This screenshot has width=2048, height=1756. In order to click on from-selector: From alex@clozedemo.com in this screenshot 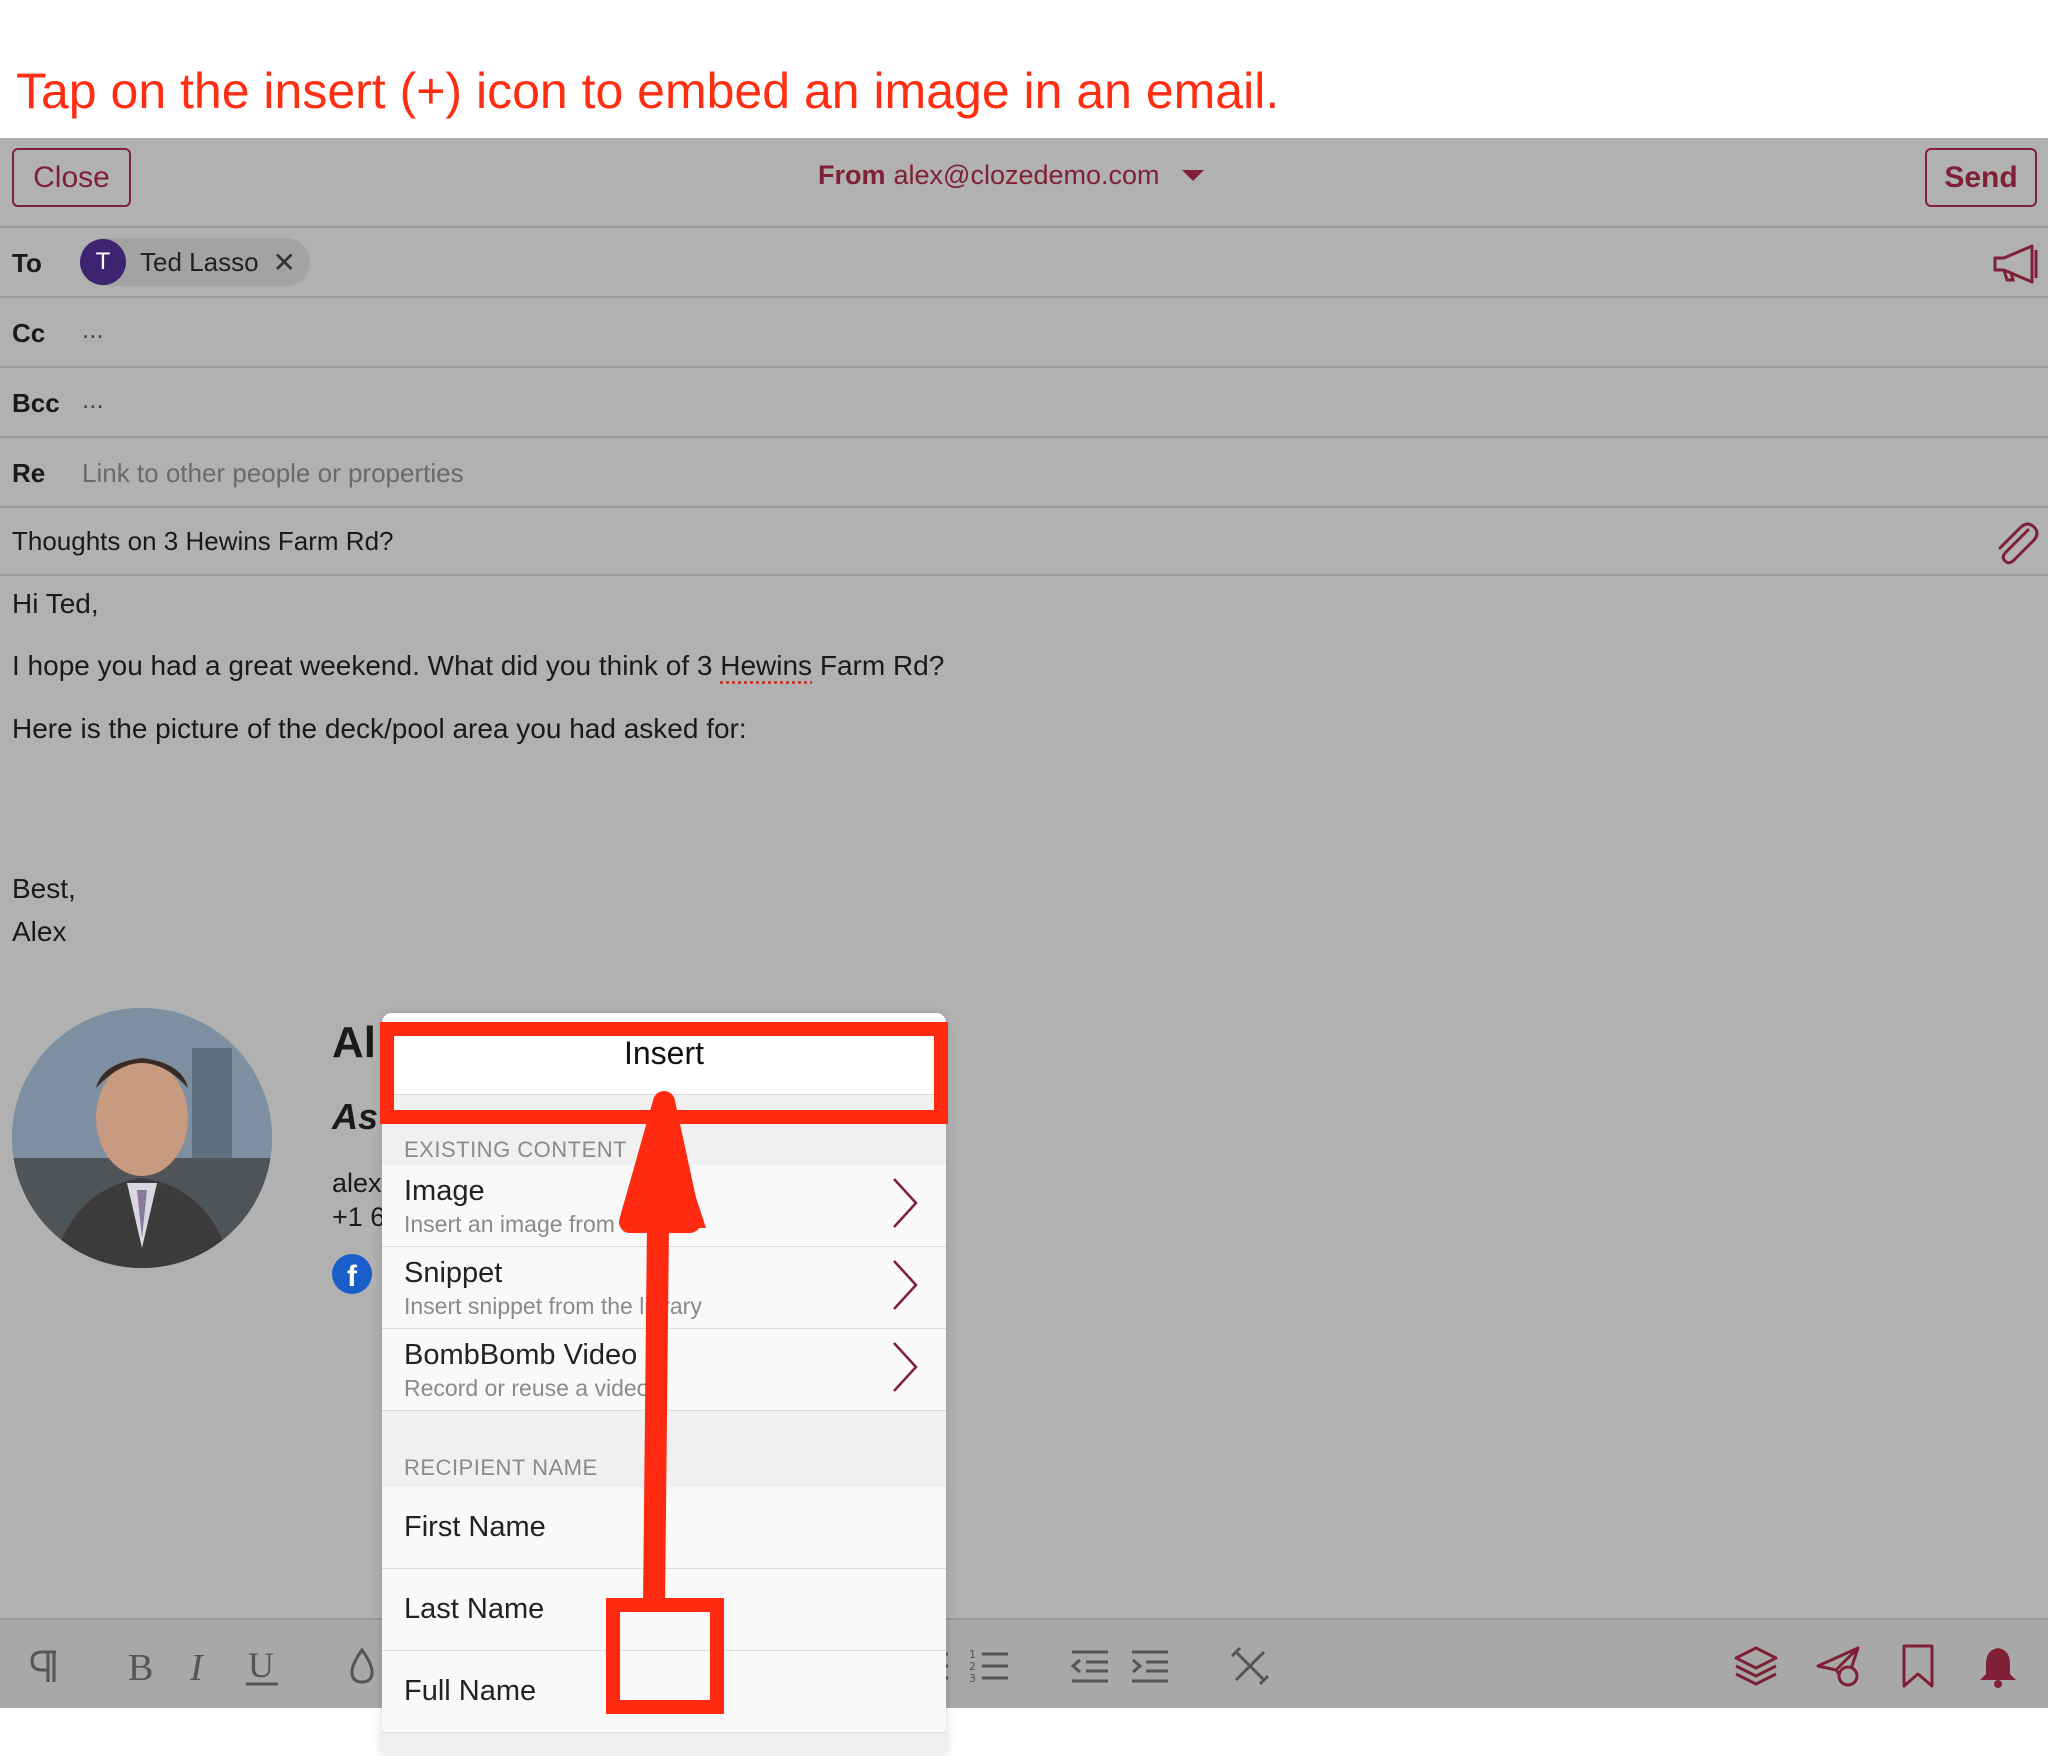, I will do `click(1011, 175)`.